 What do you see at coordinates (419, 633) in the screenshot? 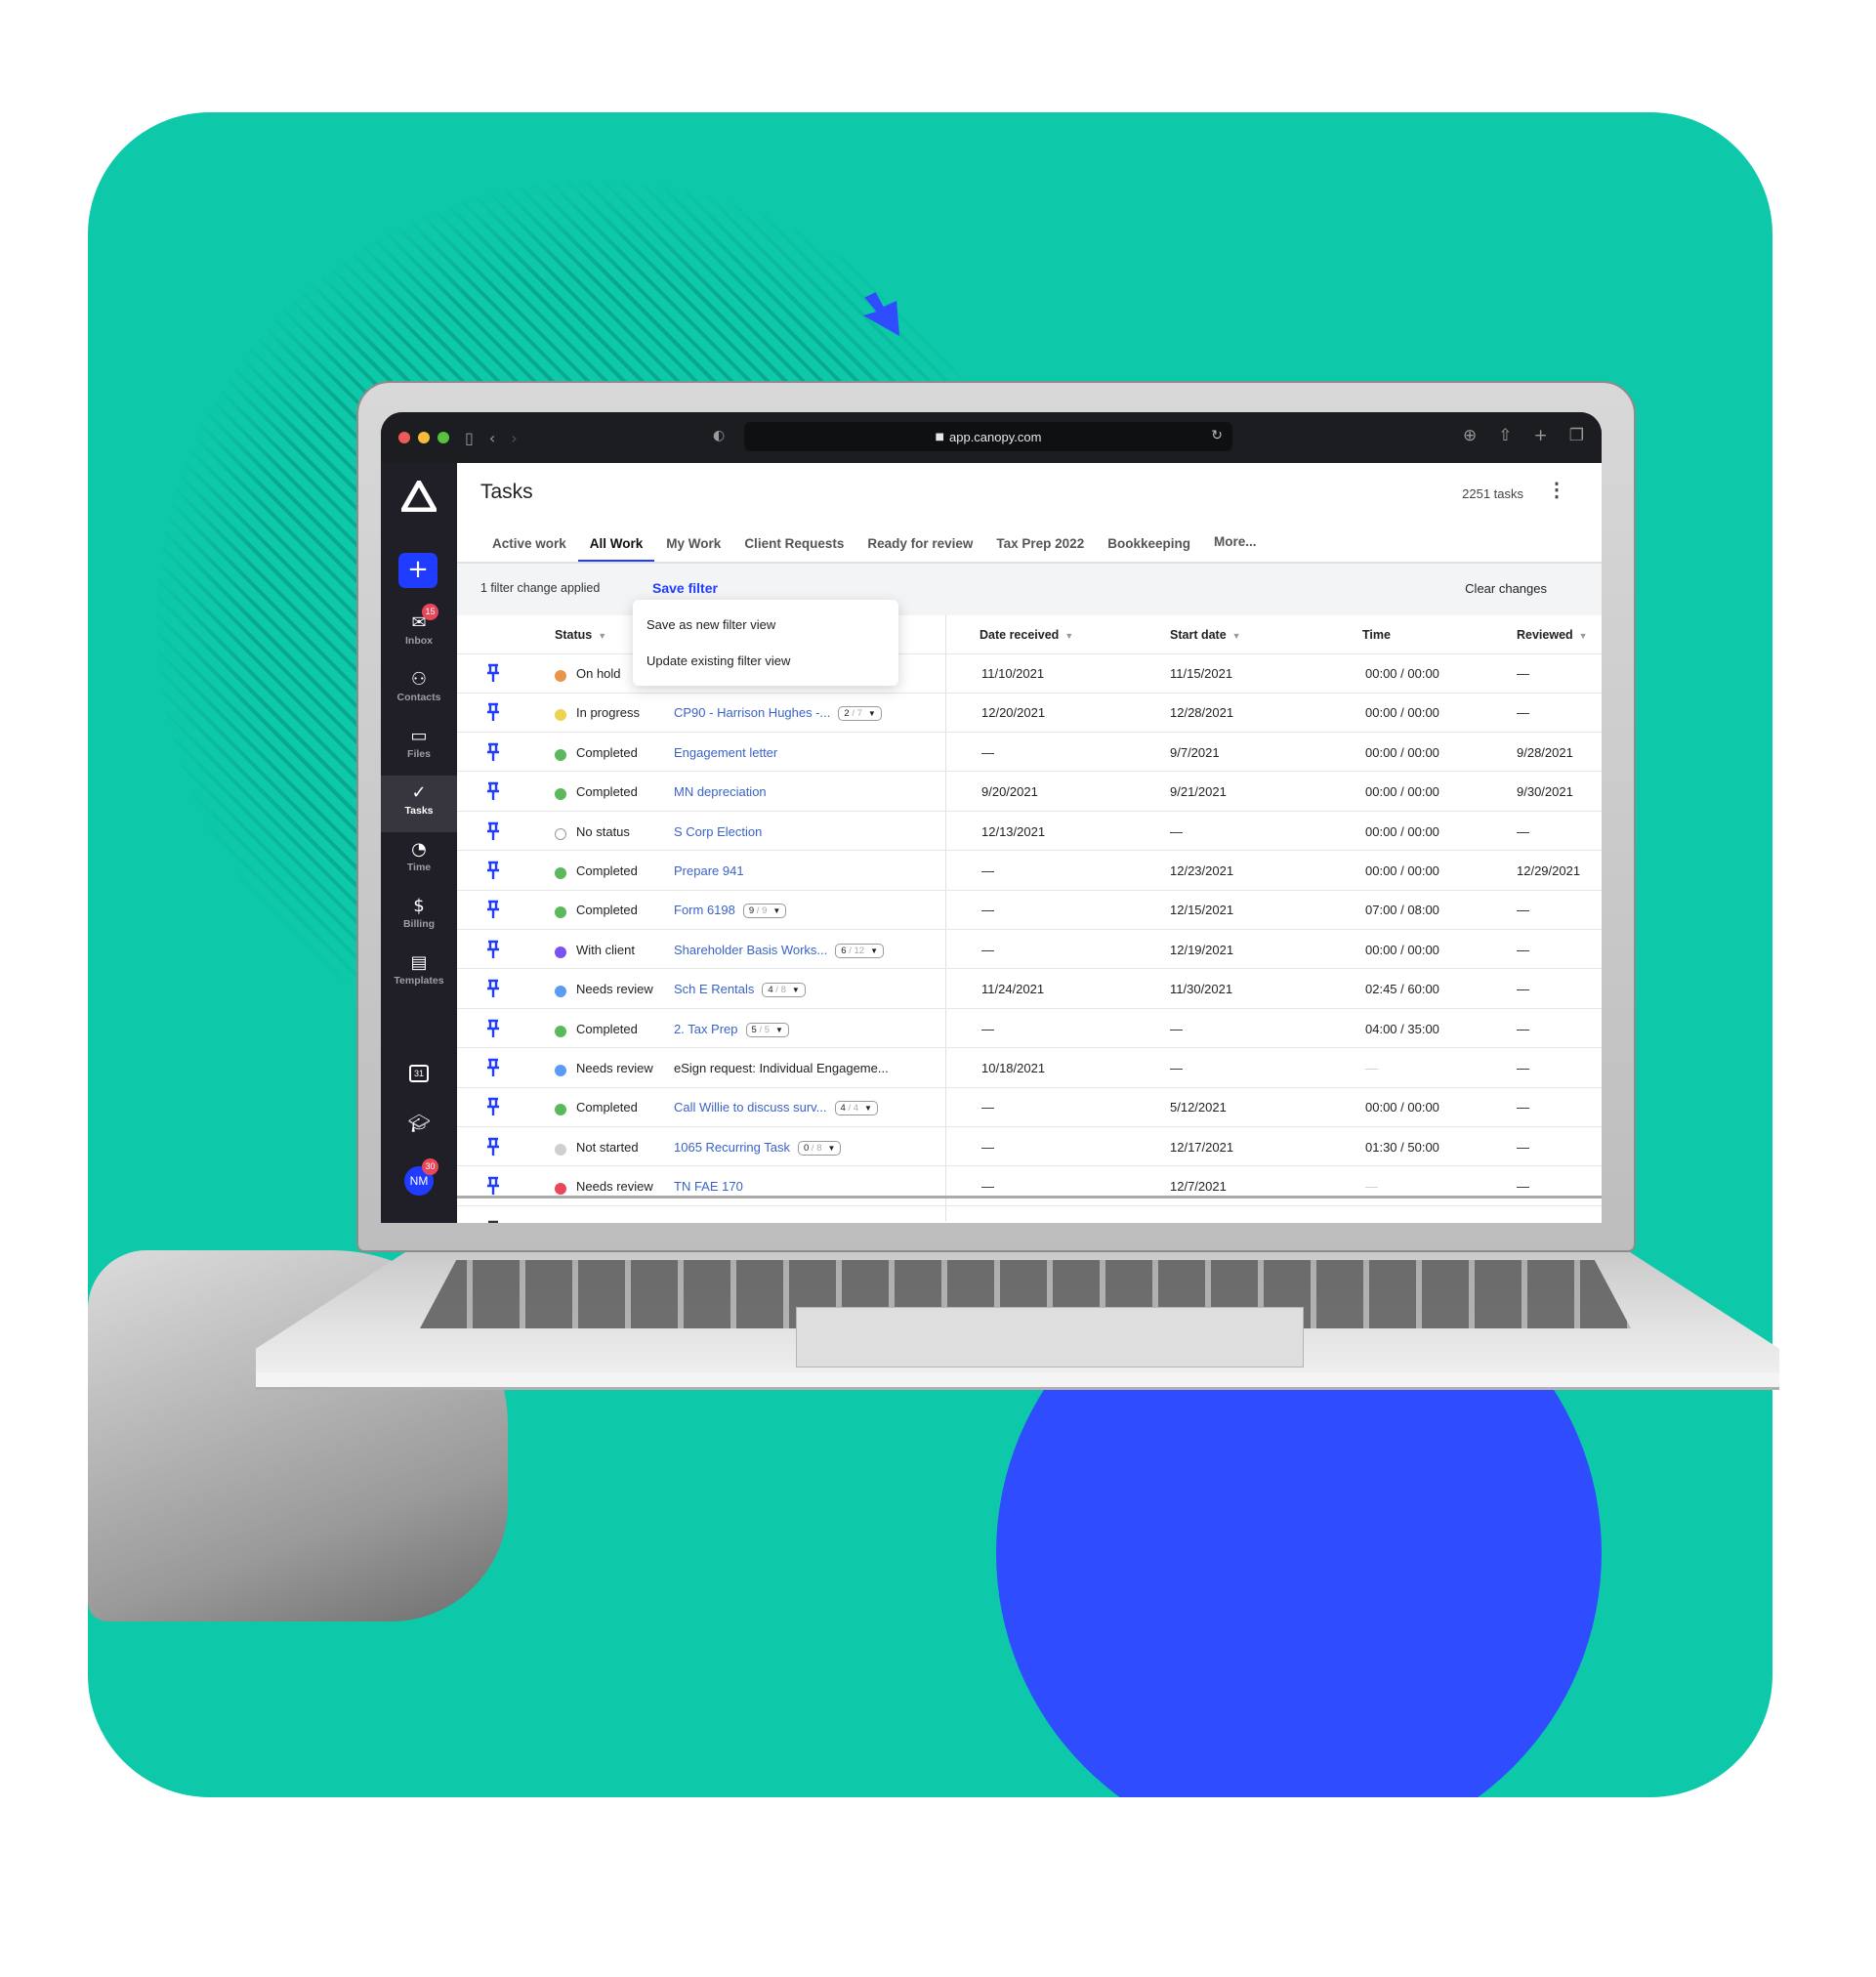
I see `sidebar-item-inbox: ✉ Inbox 15` at bounding box center [419, 633].